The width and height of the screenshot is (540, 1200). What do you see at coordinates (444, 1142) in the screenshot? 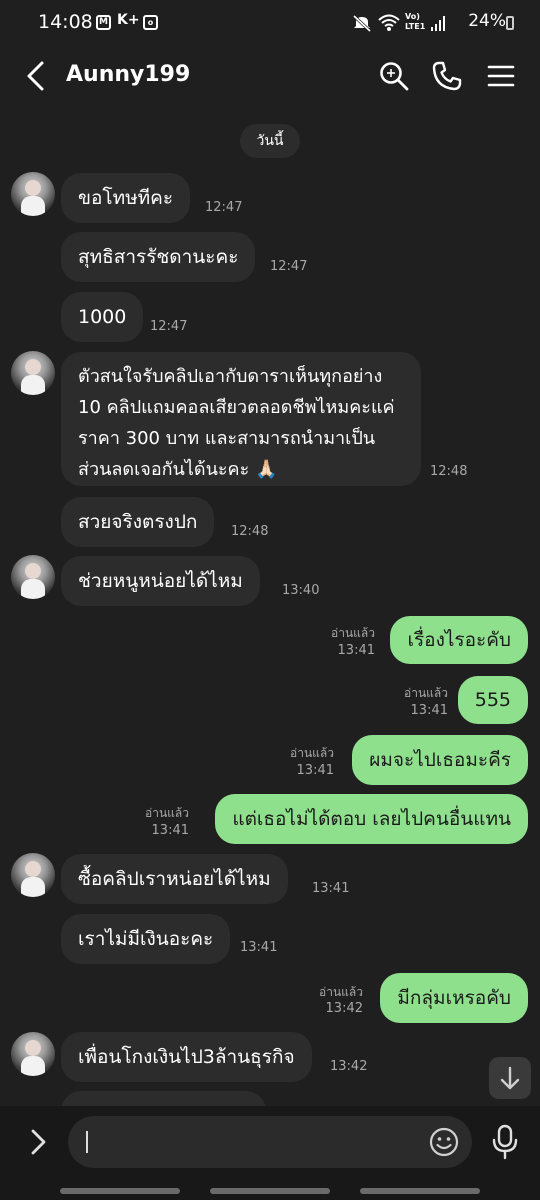
I see `smiley-icon` at bounding box center [444, 1142].